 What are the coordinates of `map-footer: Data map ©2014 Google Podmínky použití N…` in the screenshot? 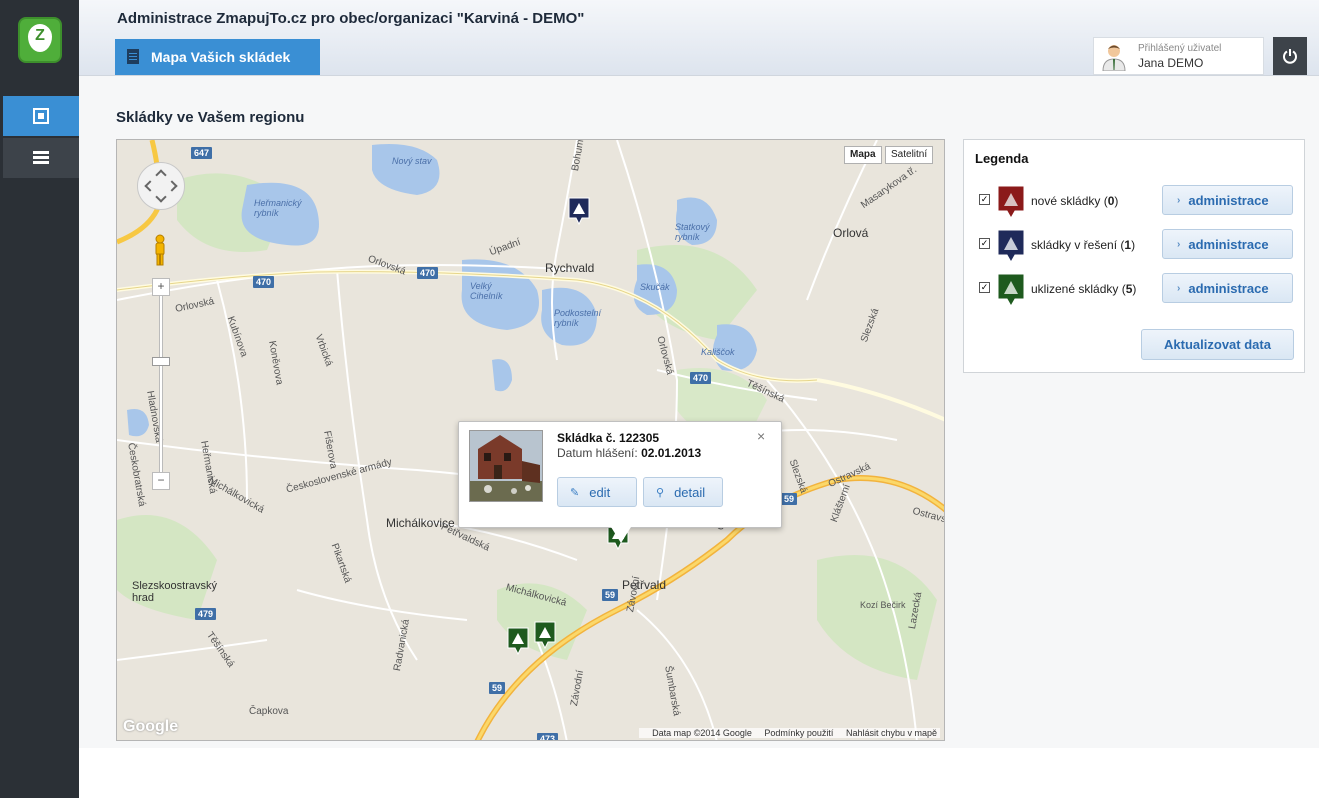 It's located at (789, 733).